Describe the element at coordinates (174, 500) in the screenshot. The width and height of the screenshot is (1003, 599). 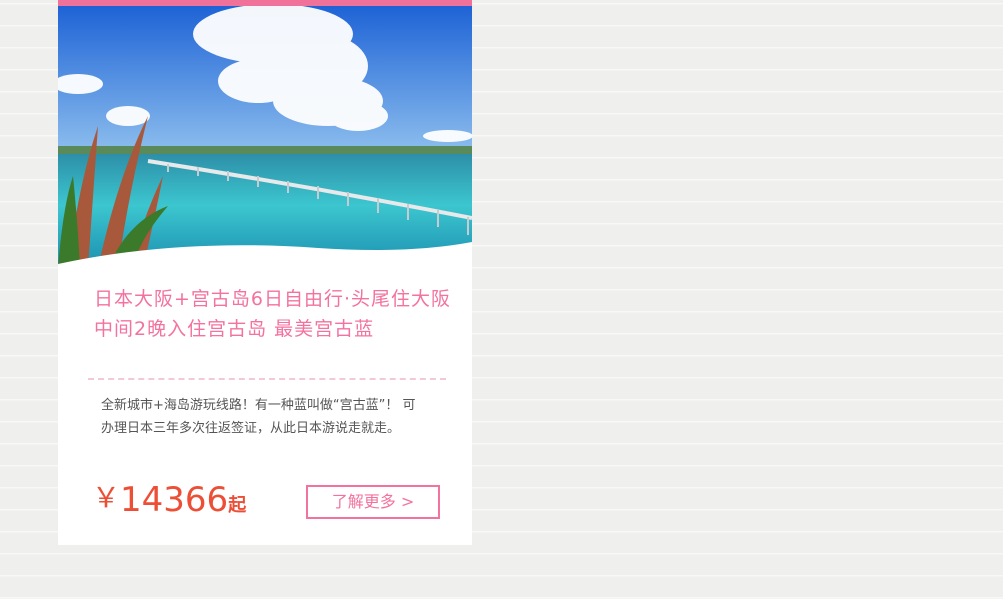
I see `price-value: 14366` at that location.